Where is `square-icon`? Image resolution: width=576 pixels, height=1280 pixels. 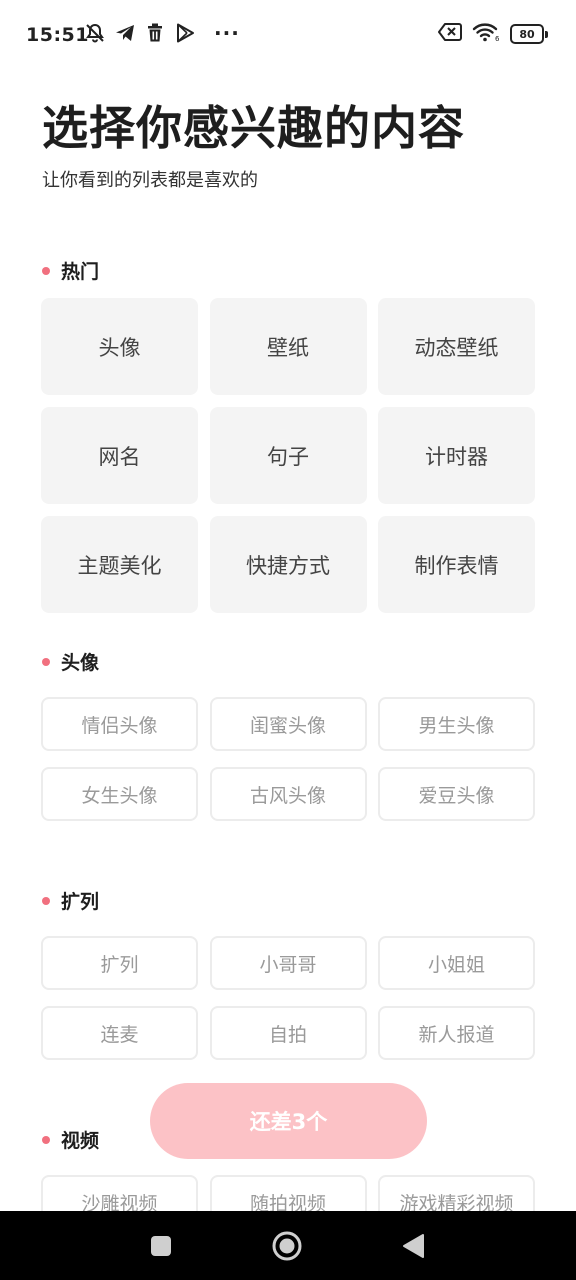
square-icon is located at coordinates (161, 1246).